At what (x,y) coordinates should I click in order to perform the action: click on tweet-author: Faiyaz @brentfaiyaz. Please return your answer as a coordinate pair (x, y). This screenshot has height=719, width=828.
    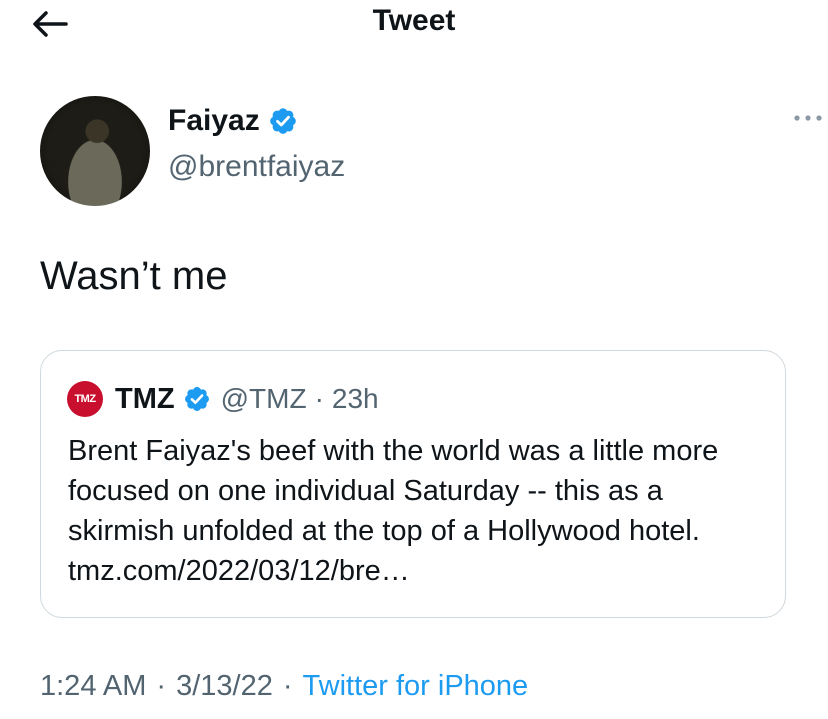
    Looking at the image, I should click on (431, 151).